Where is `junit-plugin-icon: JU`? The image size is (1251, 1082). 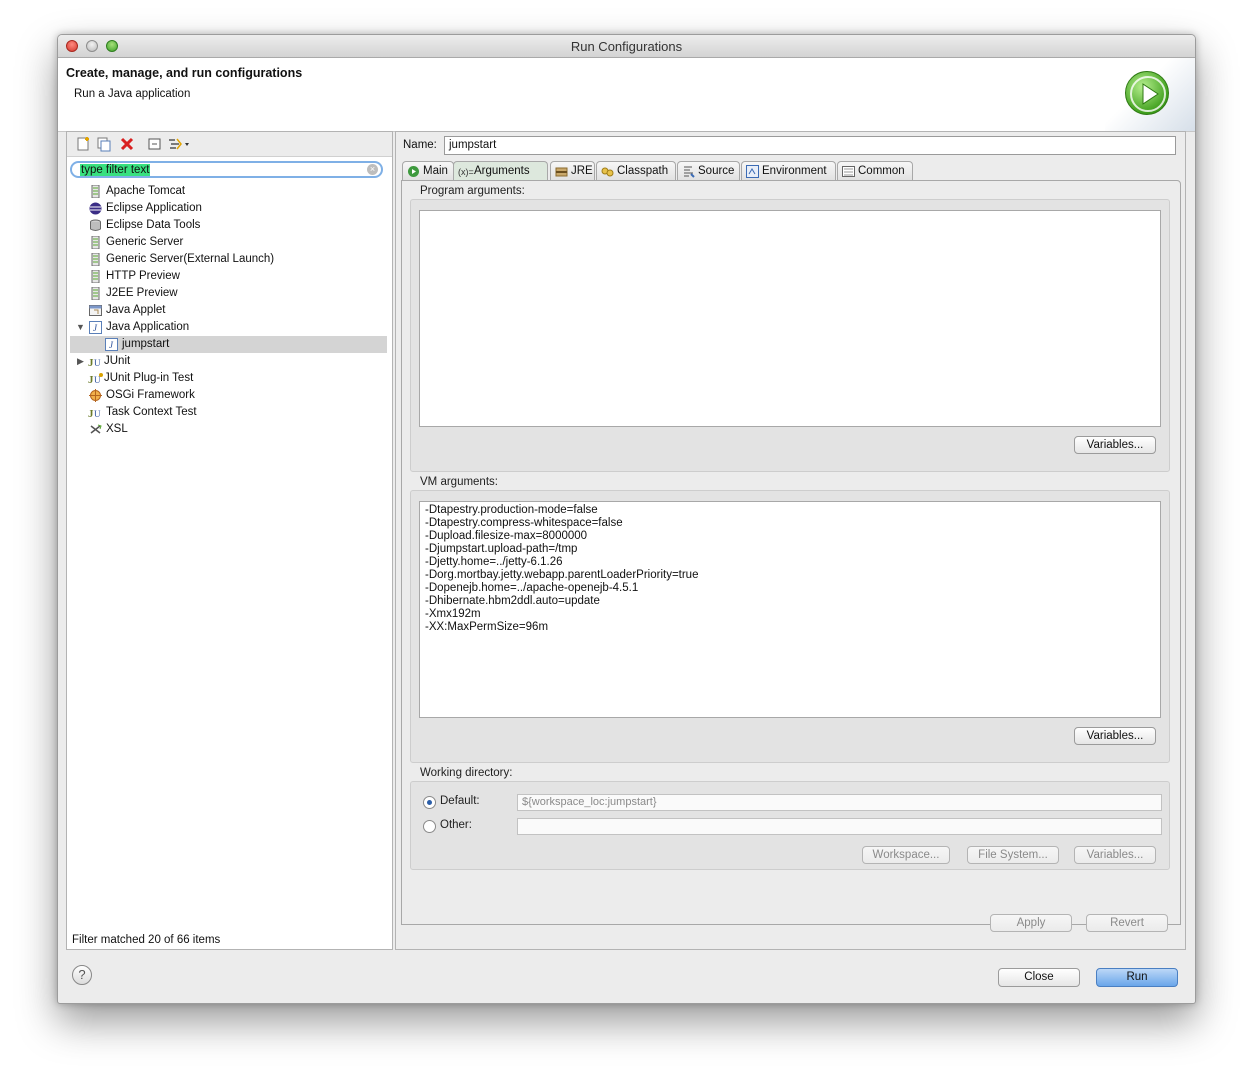
junit-plugin-icon: JU is located at coordinates (96, 379).